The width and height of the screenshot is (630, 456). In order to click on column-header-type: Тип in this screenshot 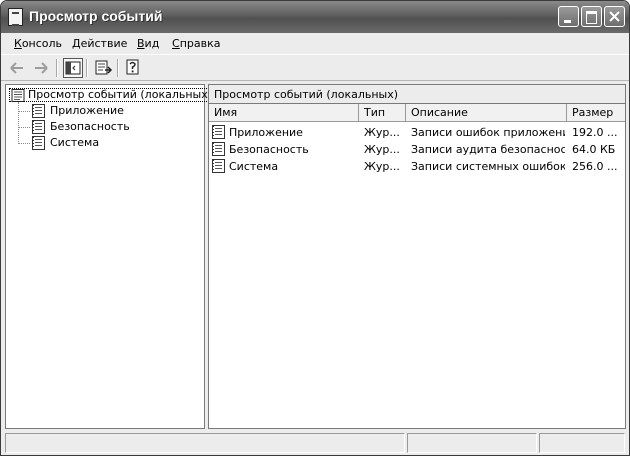, I will do `click(382, 113)`.